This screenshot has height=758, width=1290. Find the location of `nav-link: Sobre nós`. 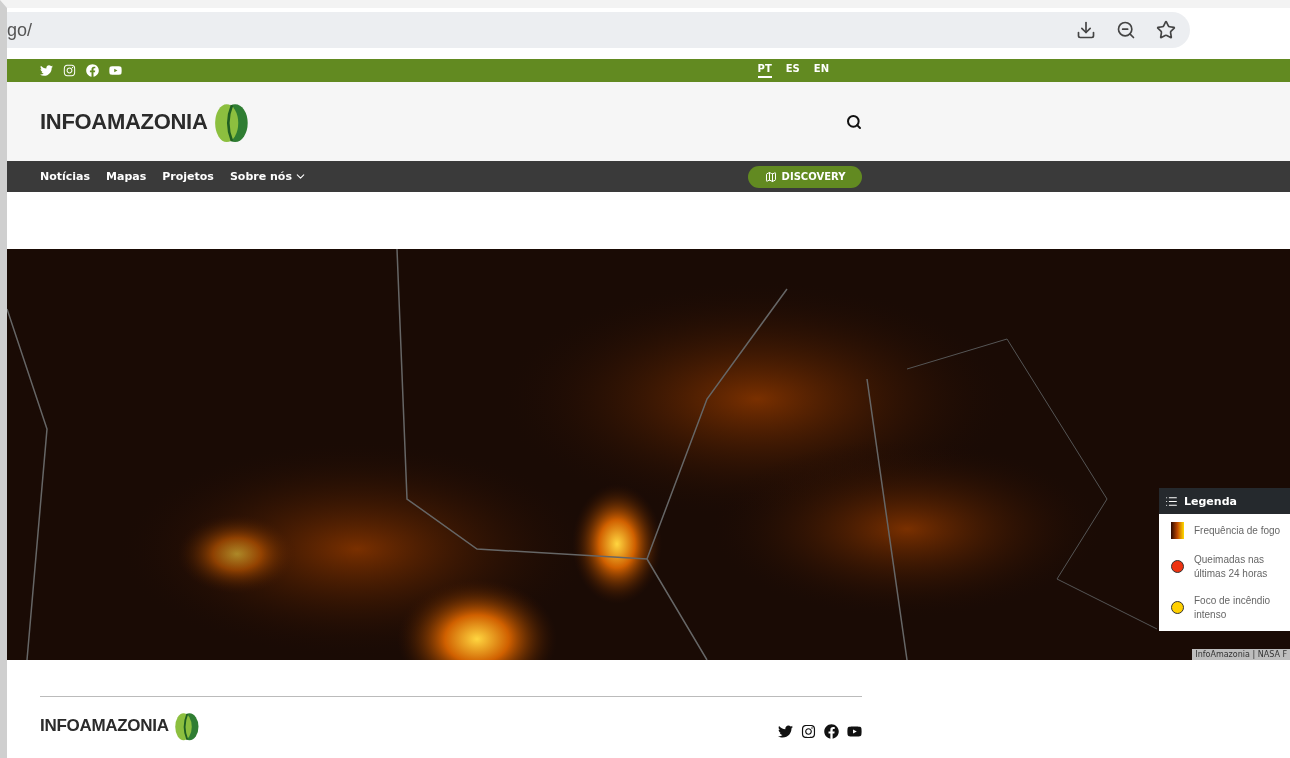

nav-link: Sobre nós is located at coordinates (268, 176).